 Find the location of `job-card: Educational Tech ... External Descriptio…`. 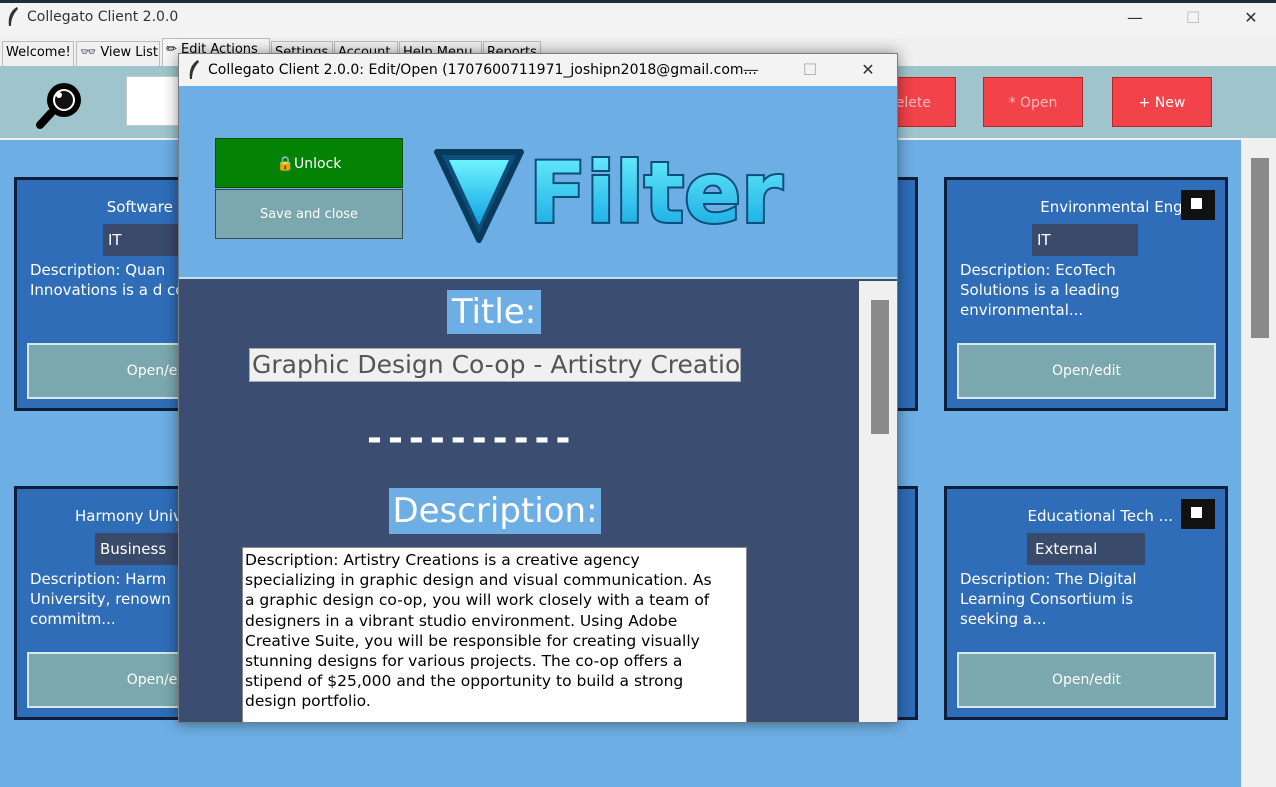

job-card: Educational Tech ... External Descriptio… is located at coordinates (1086, 603).